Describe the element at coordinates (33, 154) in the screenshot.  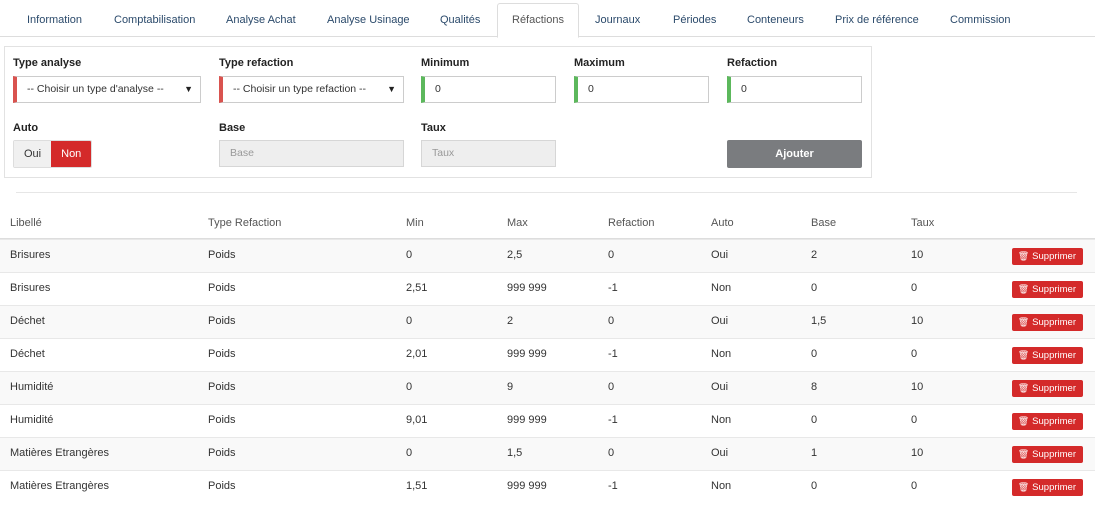
I see `auto-oui-option: Oui` at that location.